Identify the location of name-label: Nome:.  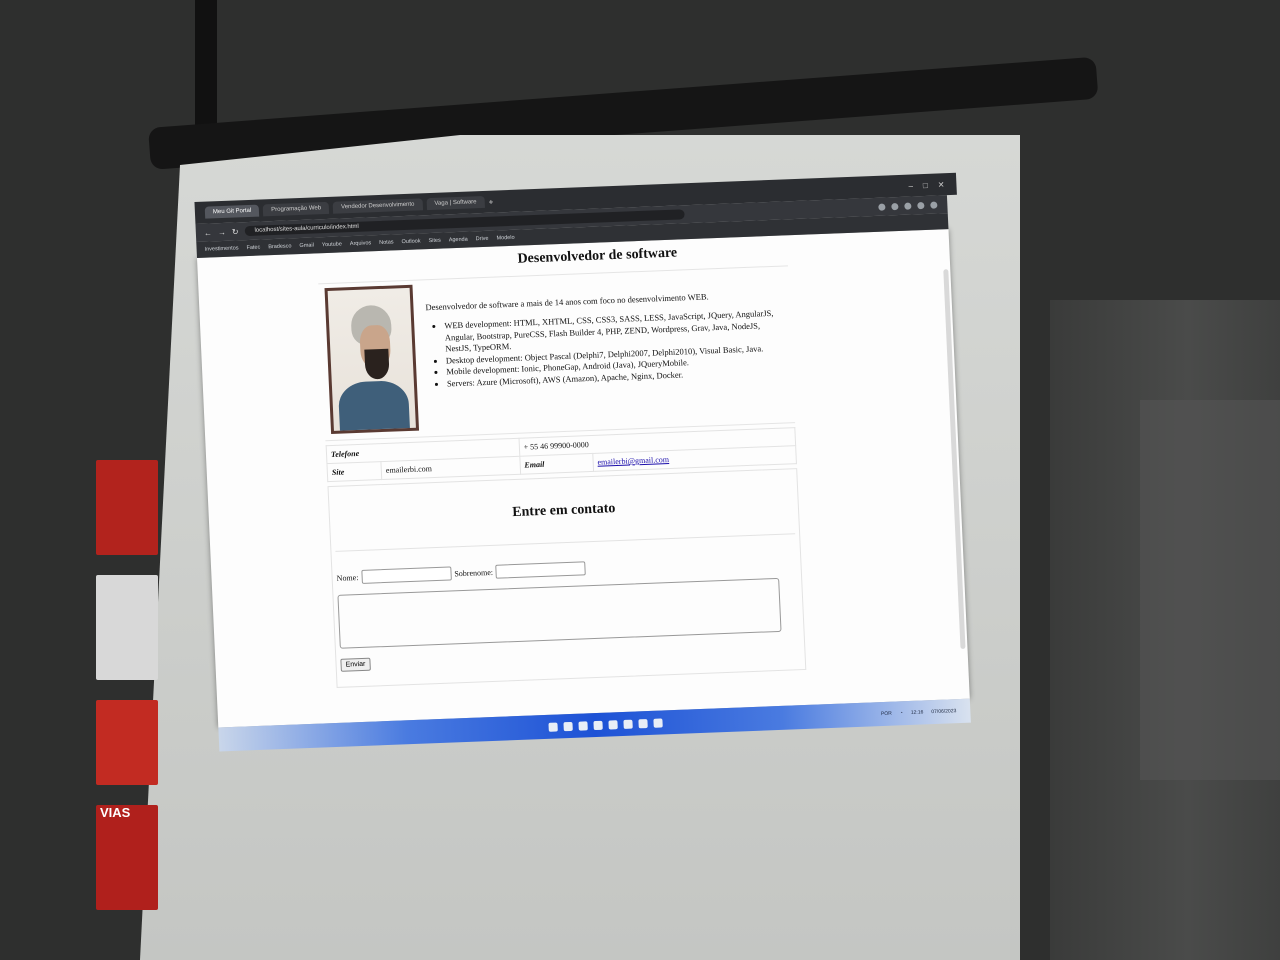
(347, 577).